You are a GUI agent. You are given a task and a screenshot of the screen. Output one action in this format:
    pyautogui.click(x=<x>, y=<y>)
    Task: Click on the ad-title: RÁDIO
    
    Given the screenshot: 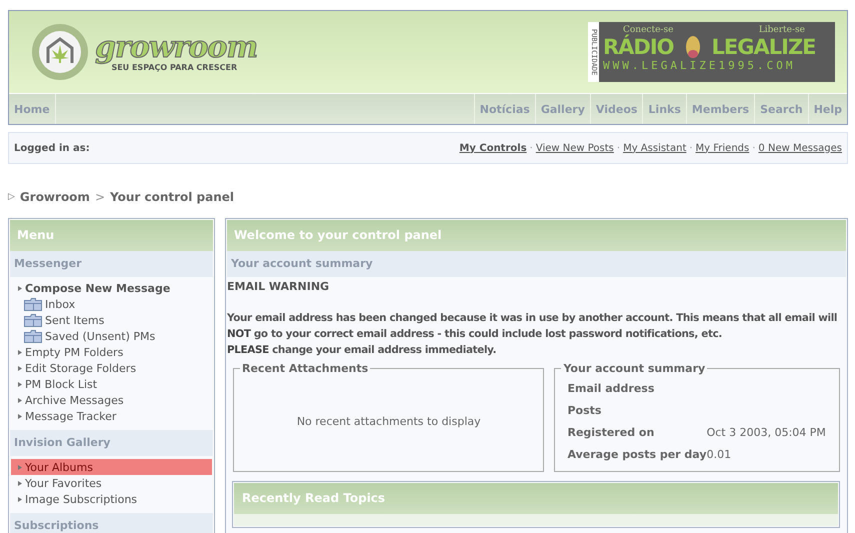 What is the action you would take?
    pyautogui.click(x=638, y=47)
    